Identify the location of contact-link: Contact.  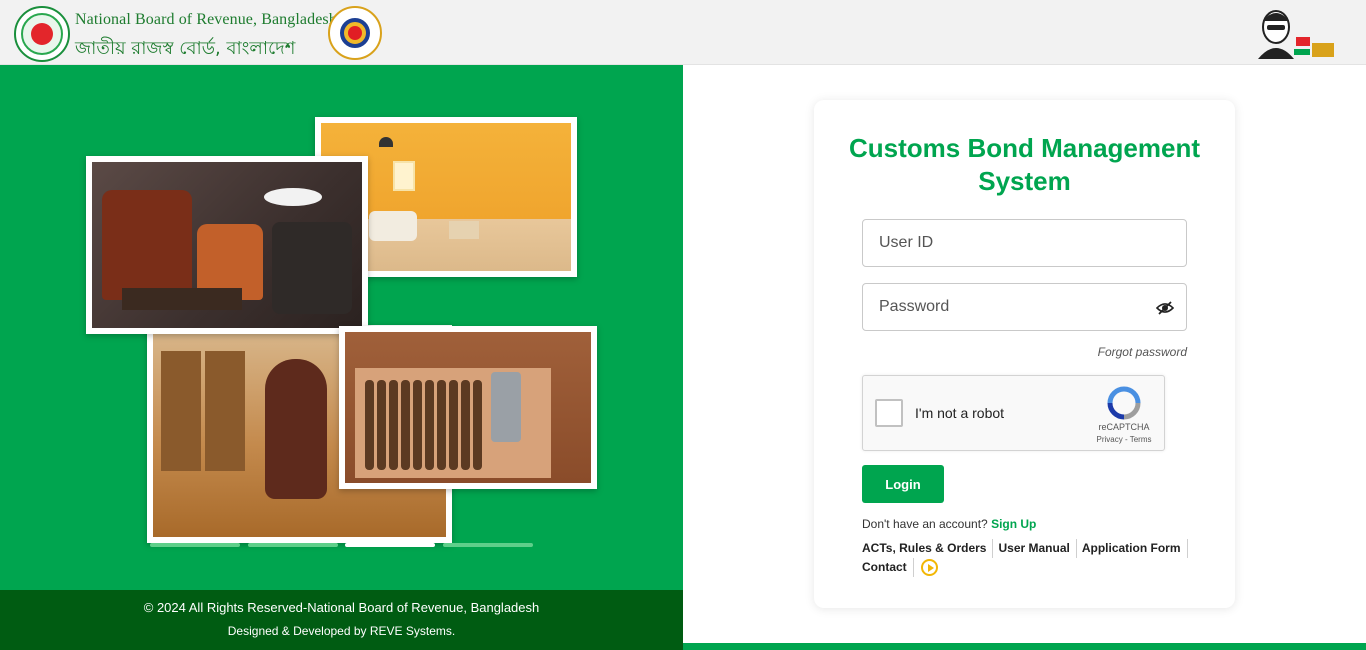
(888, 567).